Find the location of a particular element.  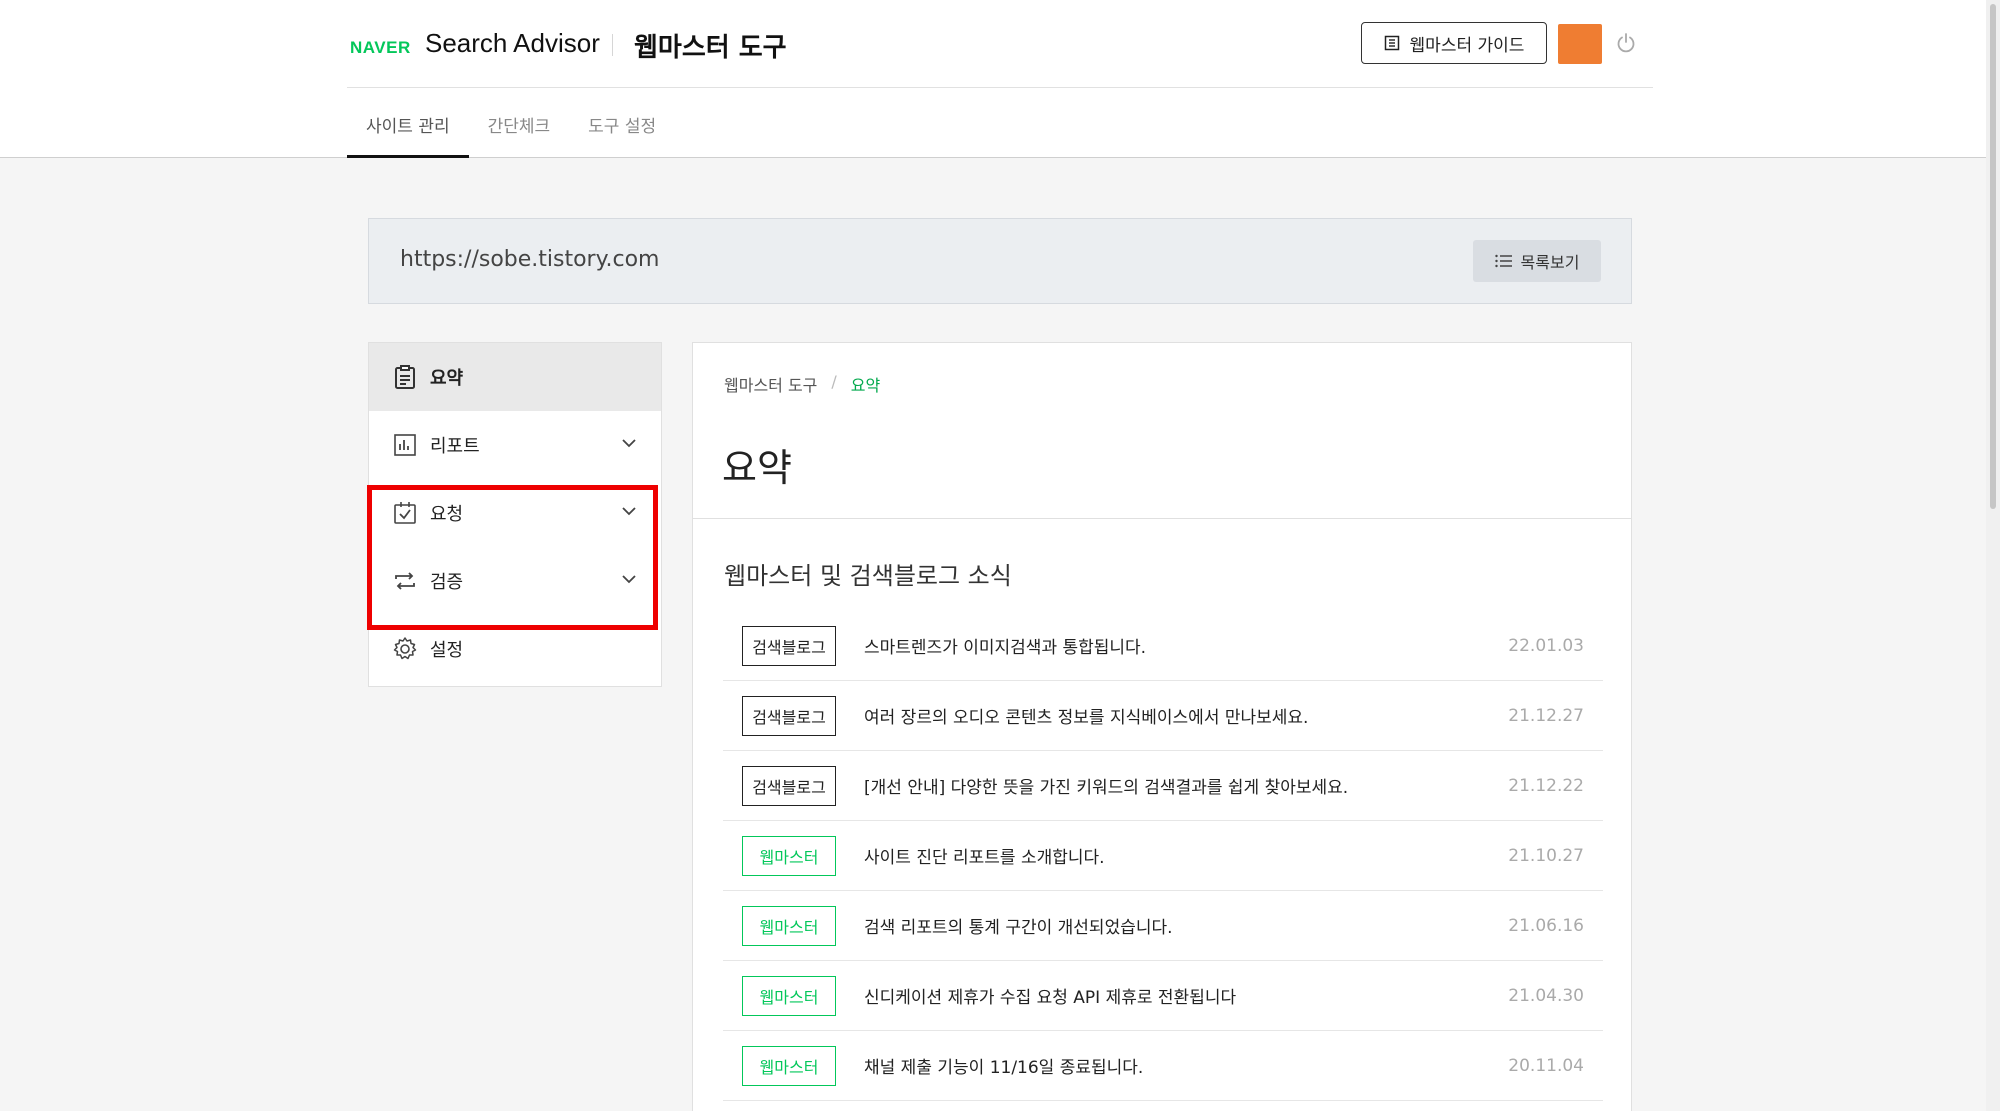

sidebar-item-report: 리포트 is located at coordinates (515, 445).